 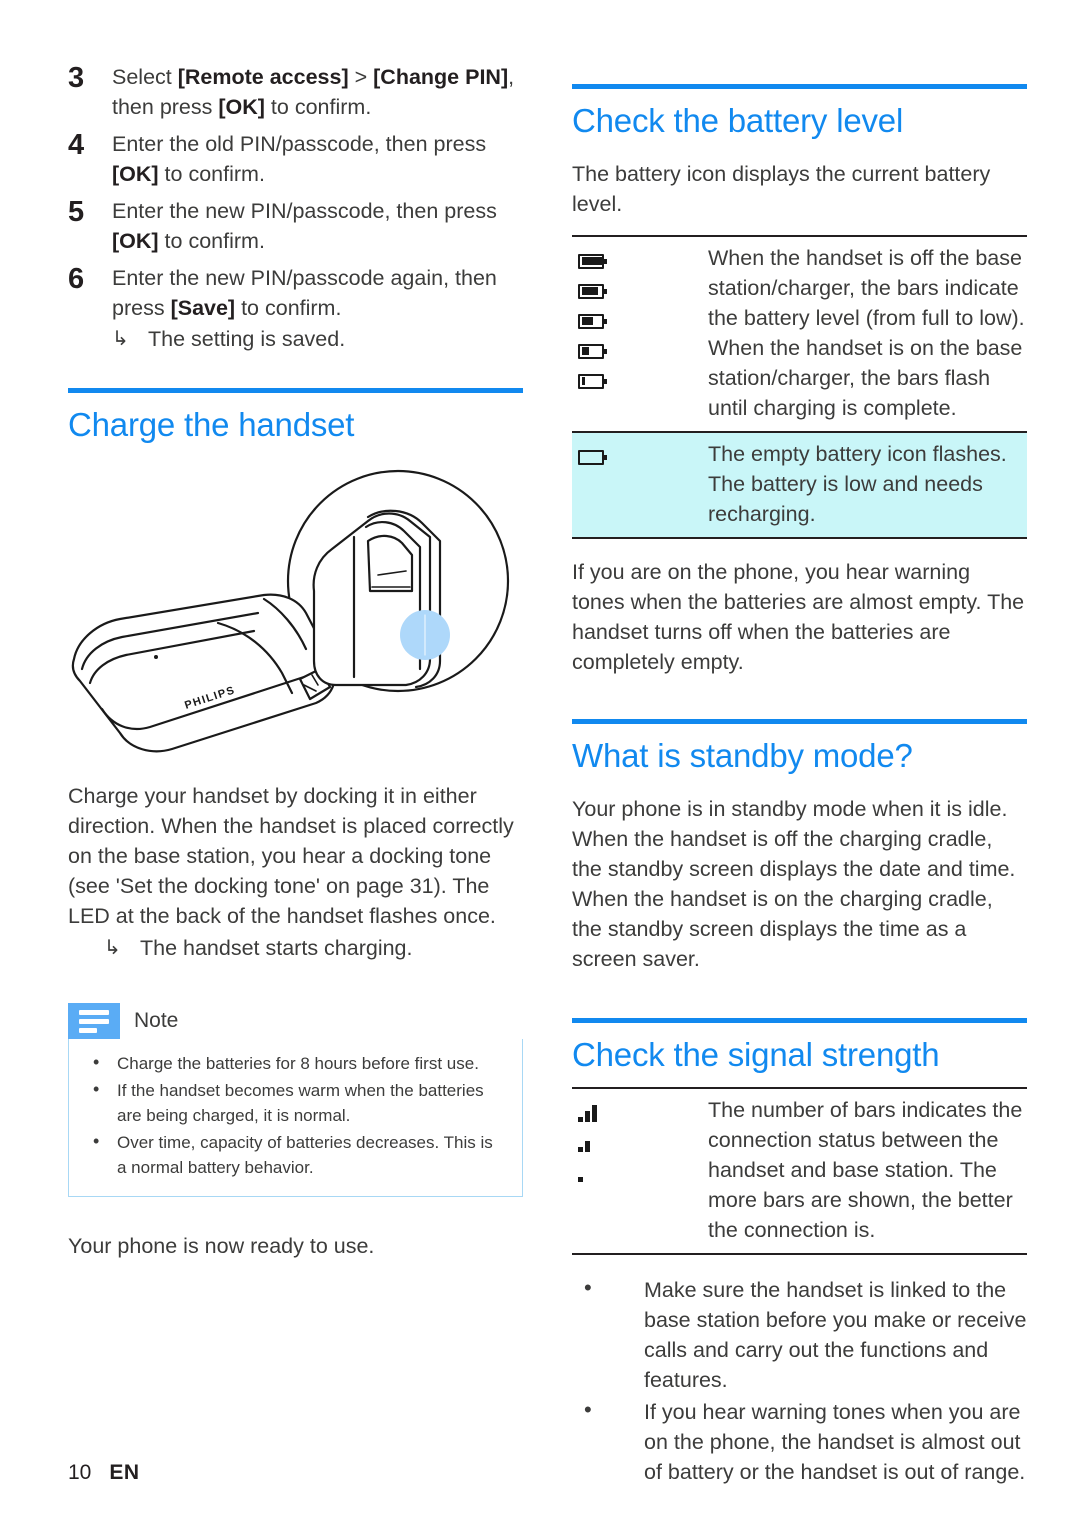 I want to click on note-lines-icon, so click(x=94, y=1021).